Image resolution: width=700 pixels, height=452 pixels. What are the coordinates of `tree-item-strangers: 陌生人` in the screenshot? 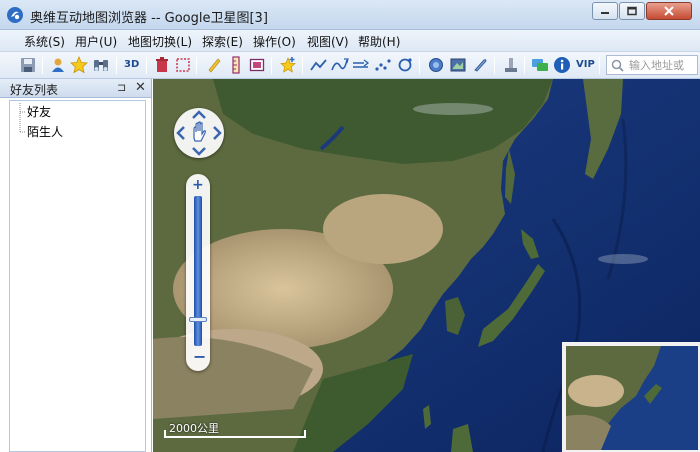 It's located at (45, 131).